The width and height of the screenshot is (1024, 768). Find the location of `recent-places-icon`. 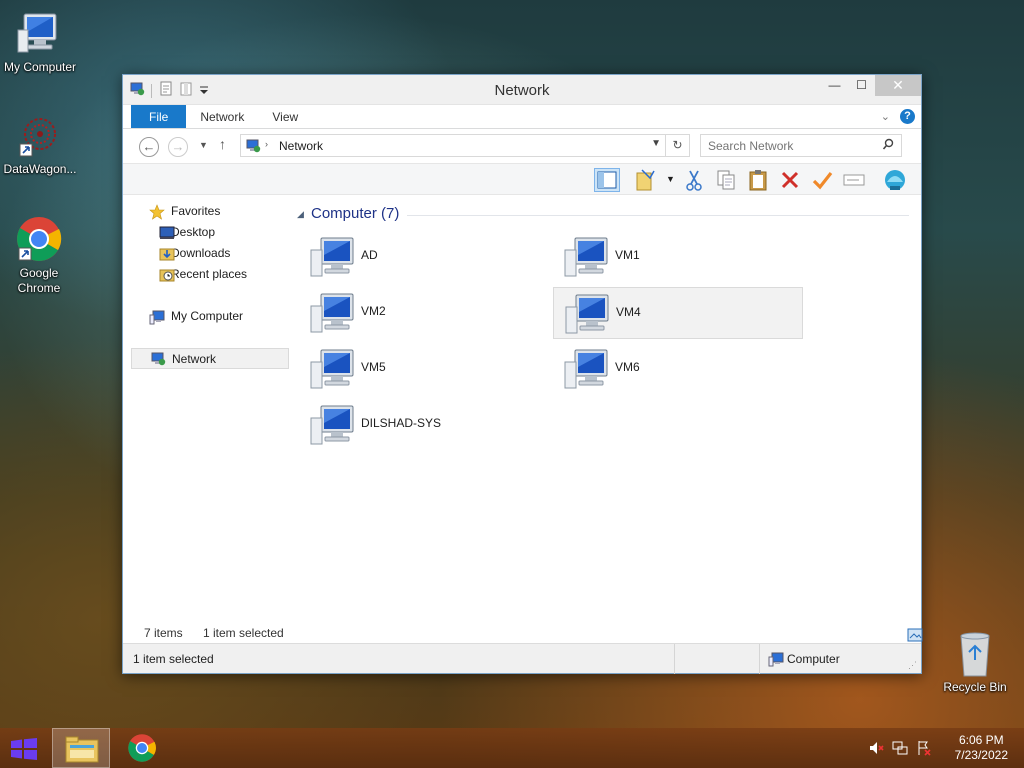

recent-places-icon is located at coordinates (167, 278).